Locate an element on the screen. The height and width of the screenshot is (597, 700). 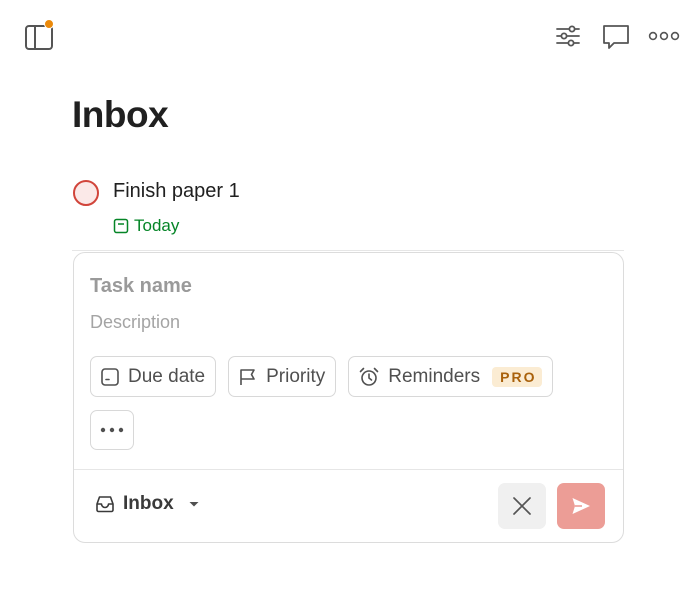
more-actions-button is located at coordinates (112, 430).